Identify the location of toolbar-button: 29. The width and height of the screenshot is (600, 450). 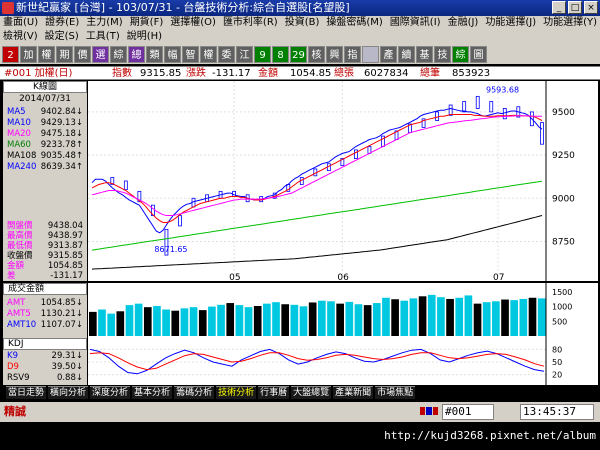
(298, 54).